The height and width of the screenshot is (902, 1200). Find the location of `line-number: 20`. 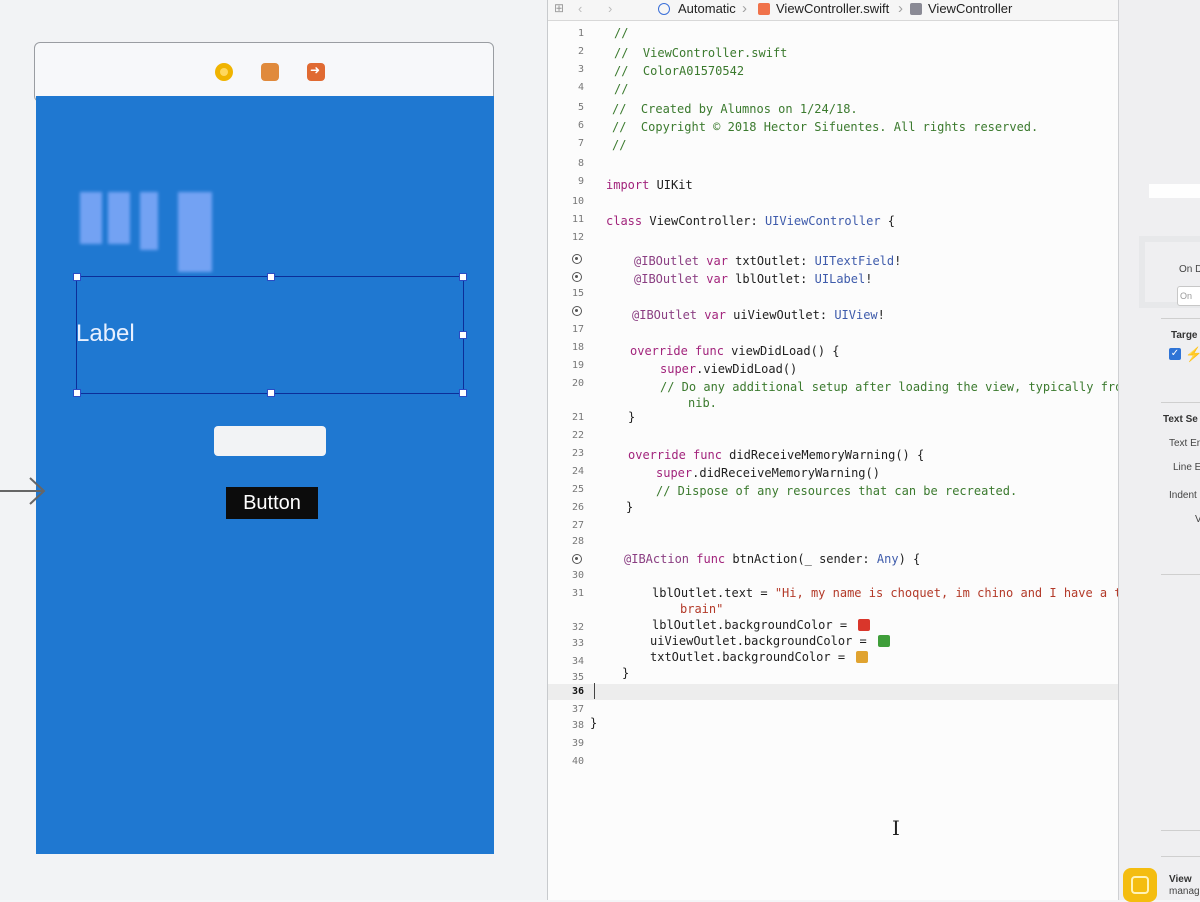

line-number: 20 is located at coordinates (577, 383).